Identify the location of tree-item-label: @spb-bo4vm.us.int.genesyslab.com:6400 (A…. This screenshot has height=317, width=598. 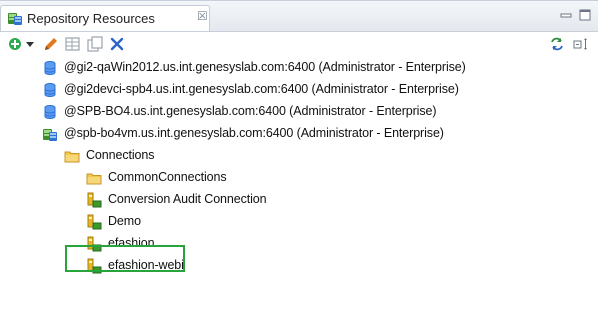
(254, 133).